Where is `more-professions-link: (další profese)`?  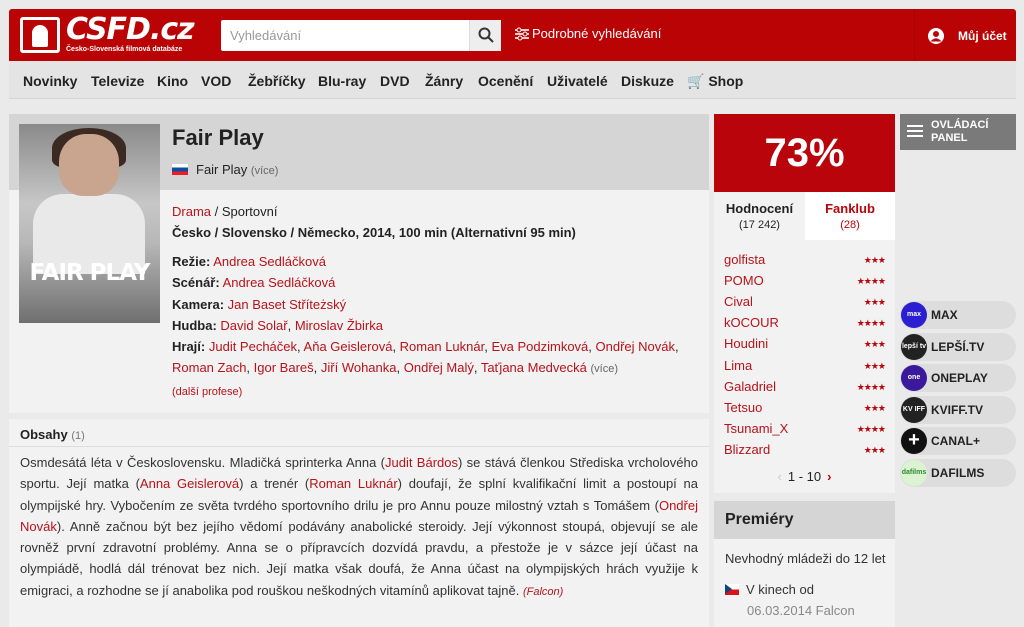 more-professions-link: (další profese) is located at coordinates (207, 392).